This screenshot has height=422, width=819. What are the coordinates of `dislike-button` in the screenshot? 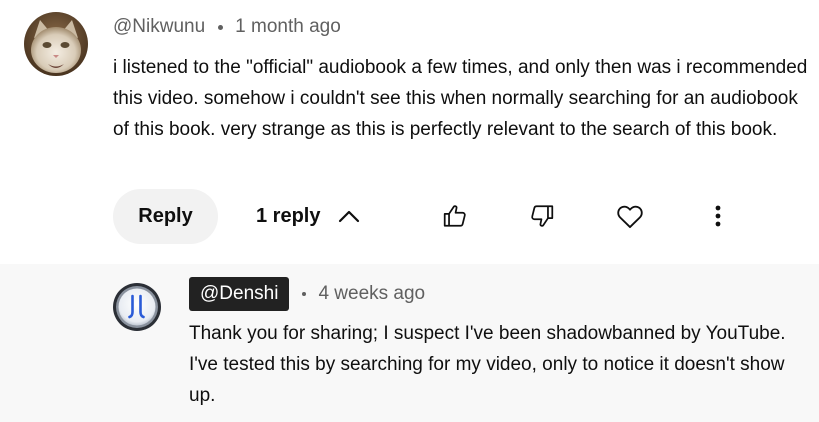 It's located at (542, 216).